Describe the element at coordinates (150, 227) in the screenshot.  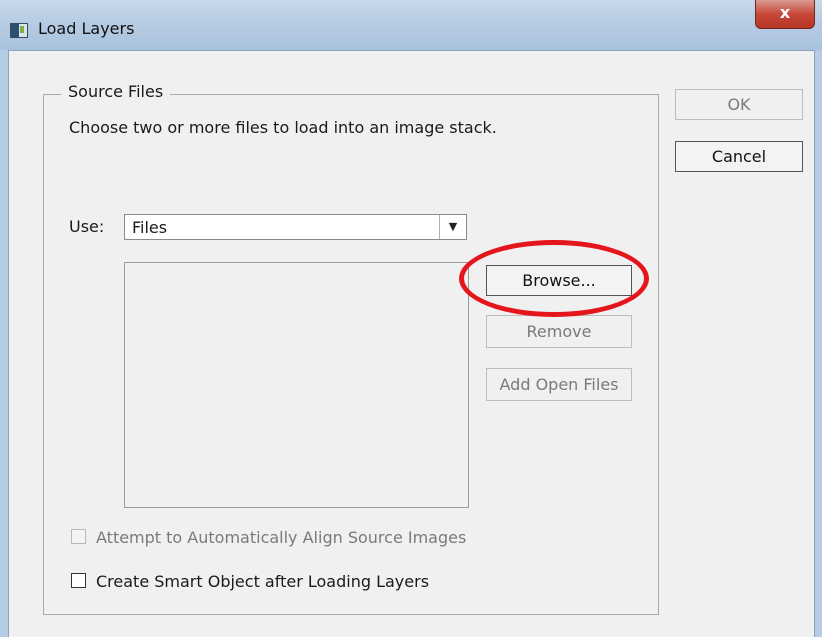
I see `use-dropdown-value: Files` at that location.